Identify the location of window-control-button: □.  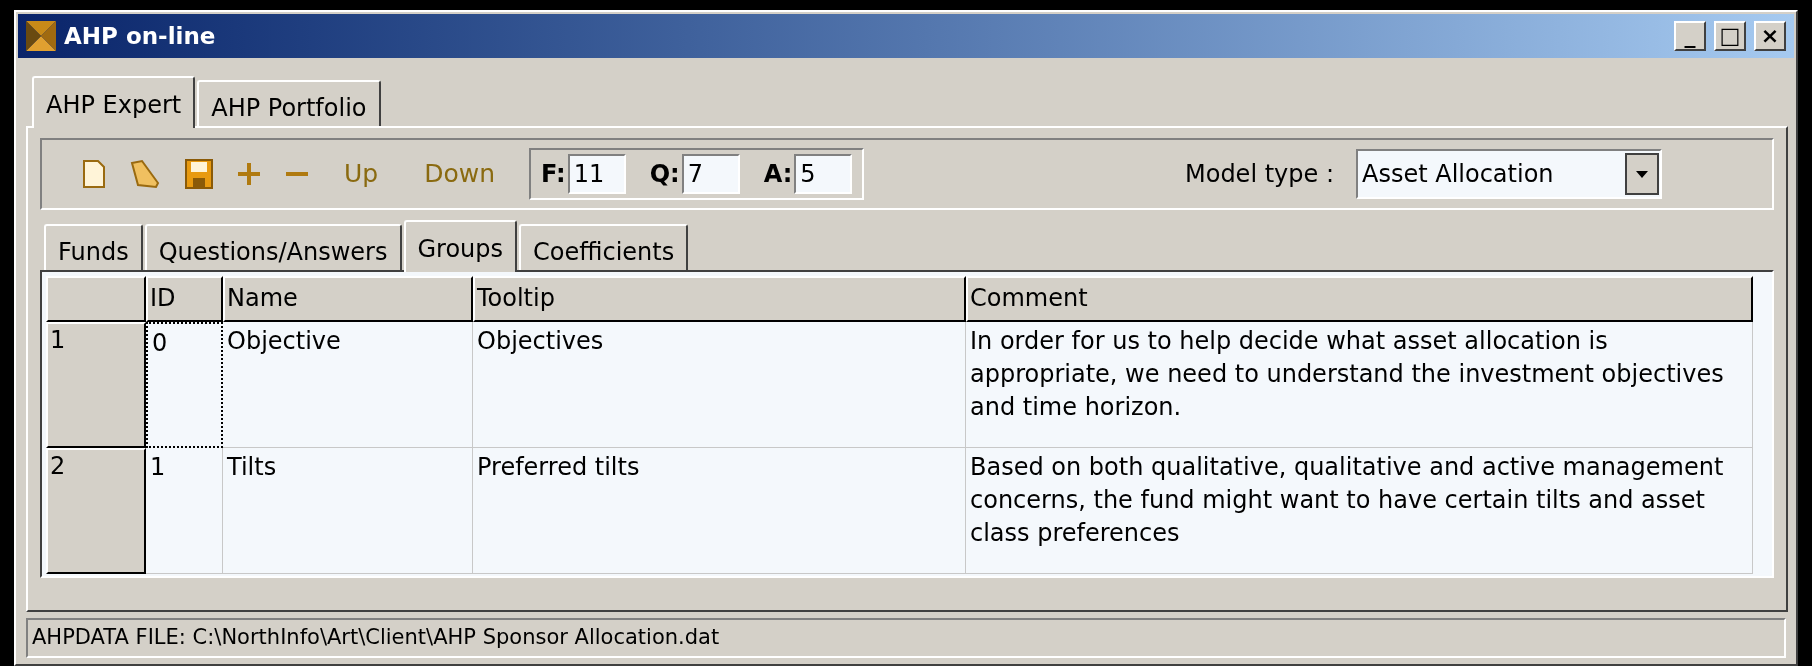
(1730, 36).